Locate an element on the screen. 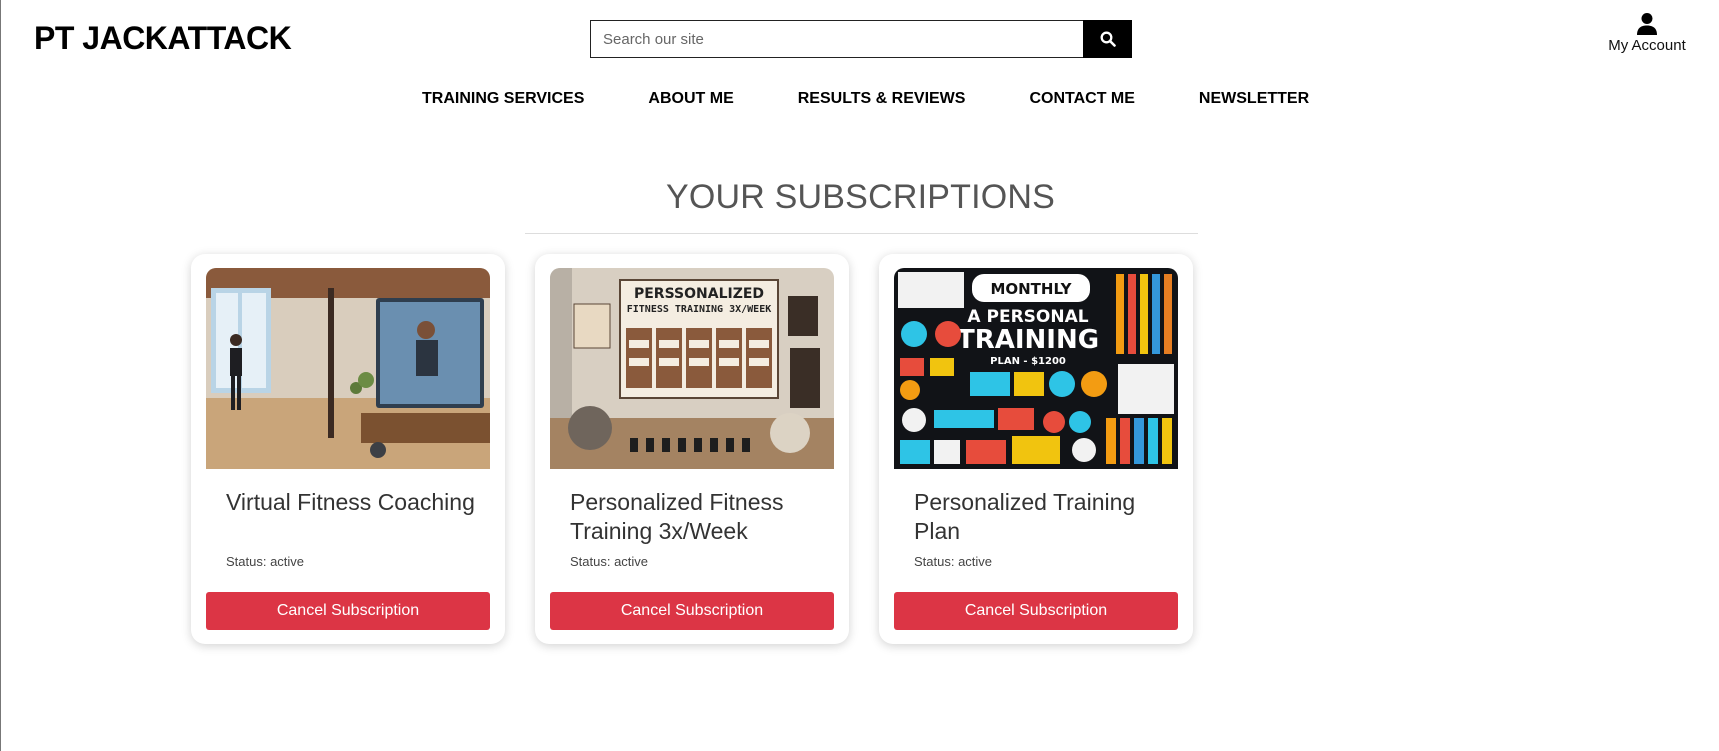 This screenshot has height=751, width=1719. my-account-link: My Account is located at coordinates (1647, 33).